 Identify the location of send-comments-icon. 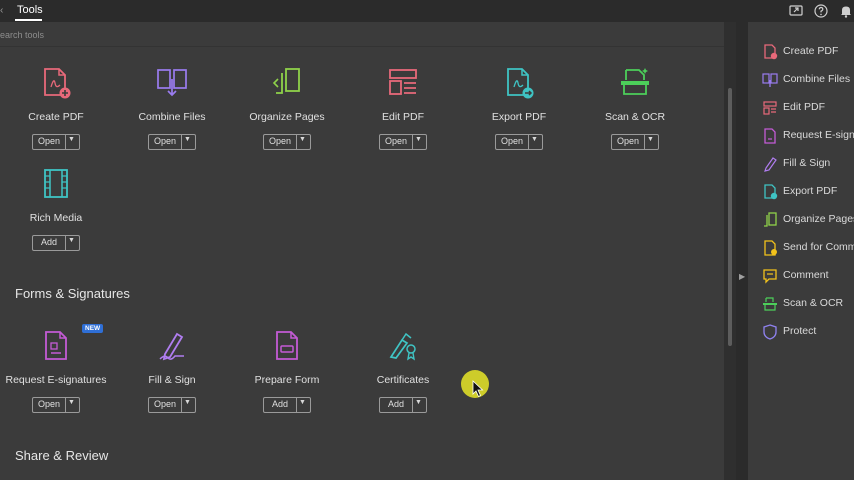
(770, 248).